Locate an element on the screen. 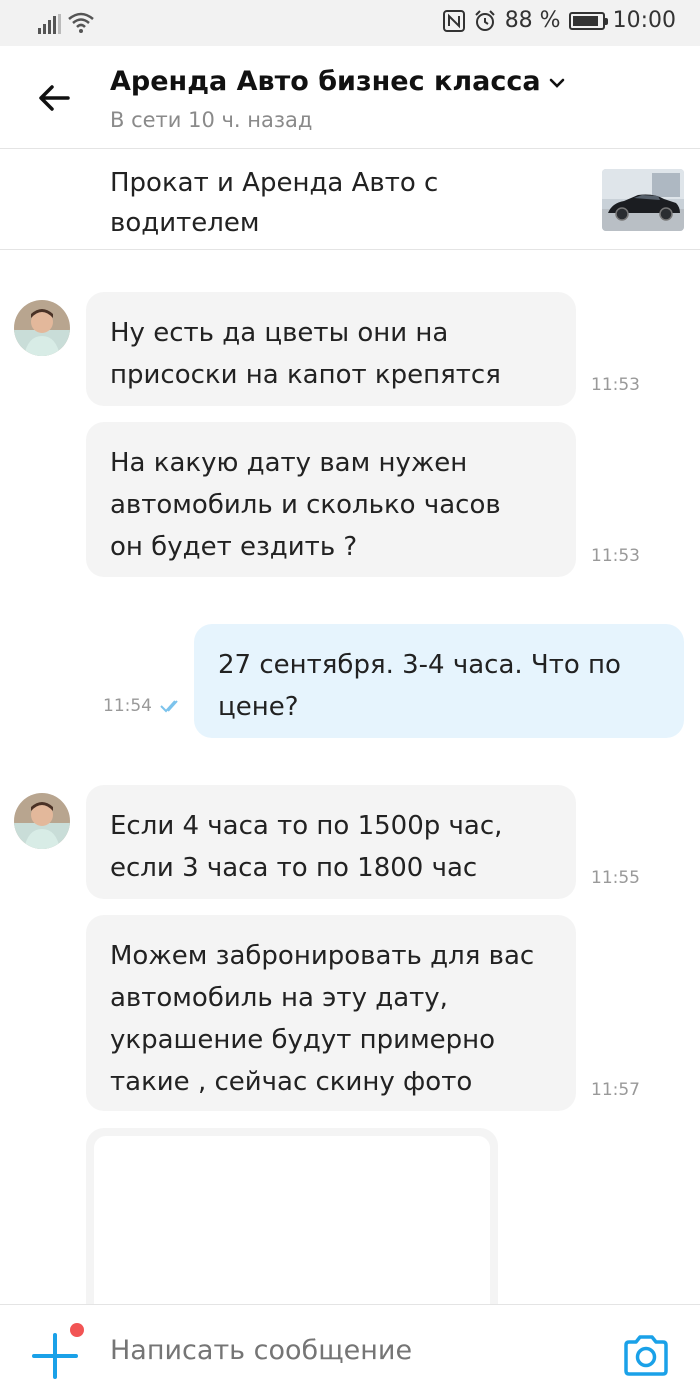 The width and height of the screenshot is (700, 1400). battery-fill is located at coordinates (585, 20).